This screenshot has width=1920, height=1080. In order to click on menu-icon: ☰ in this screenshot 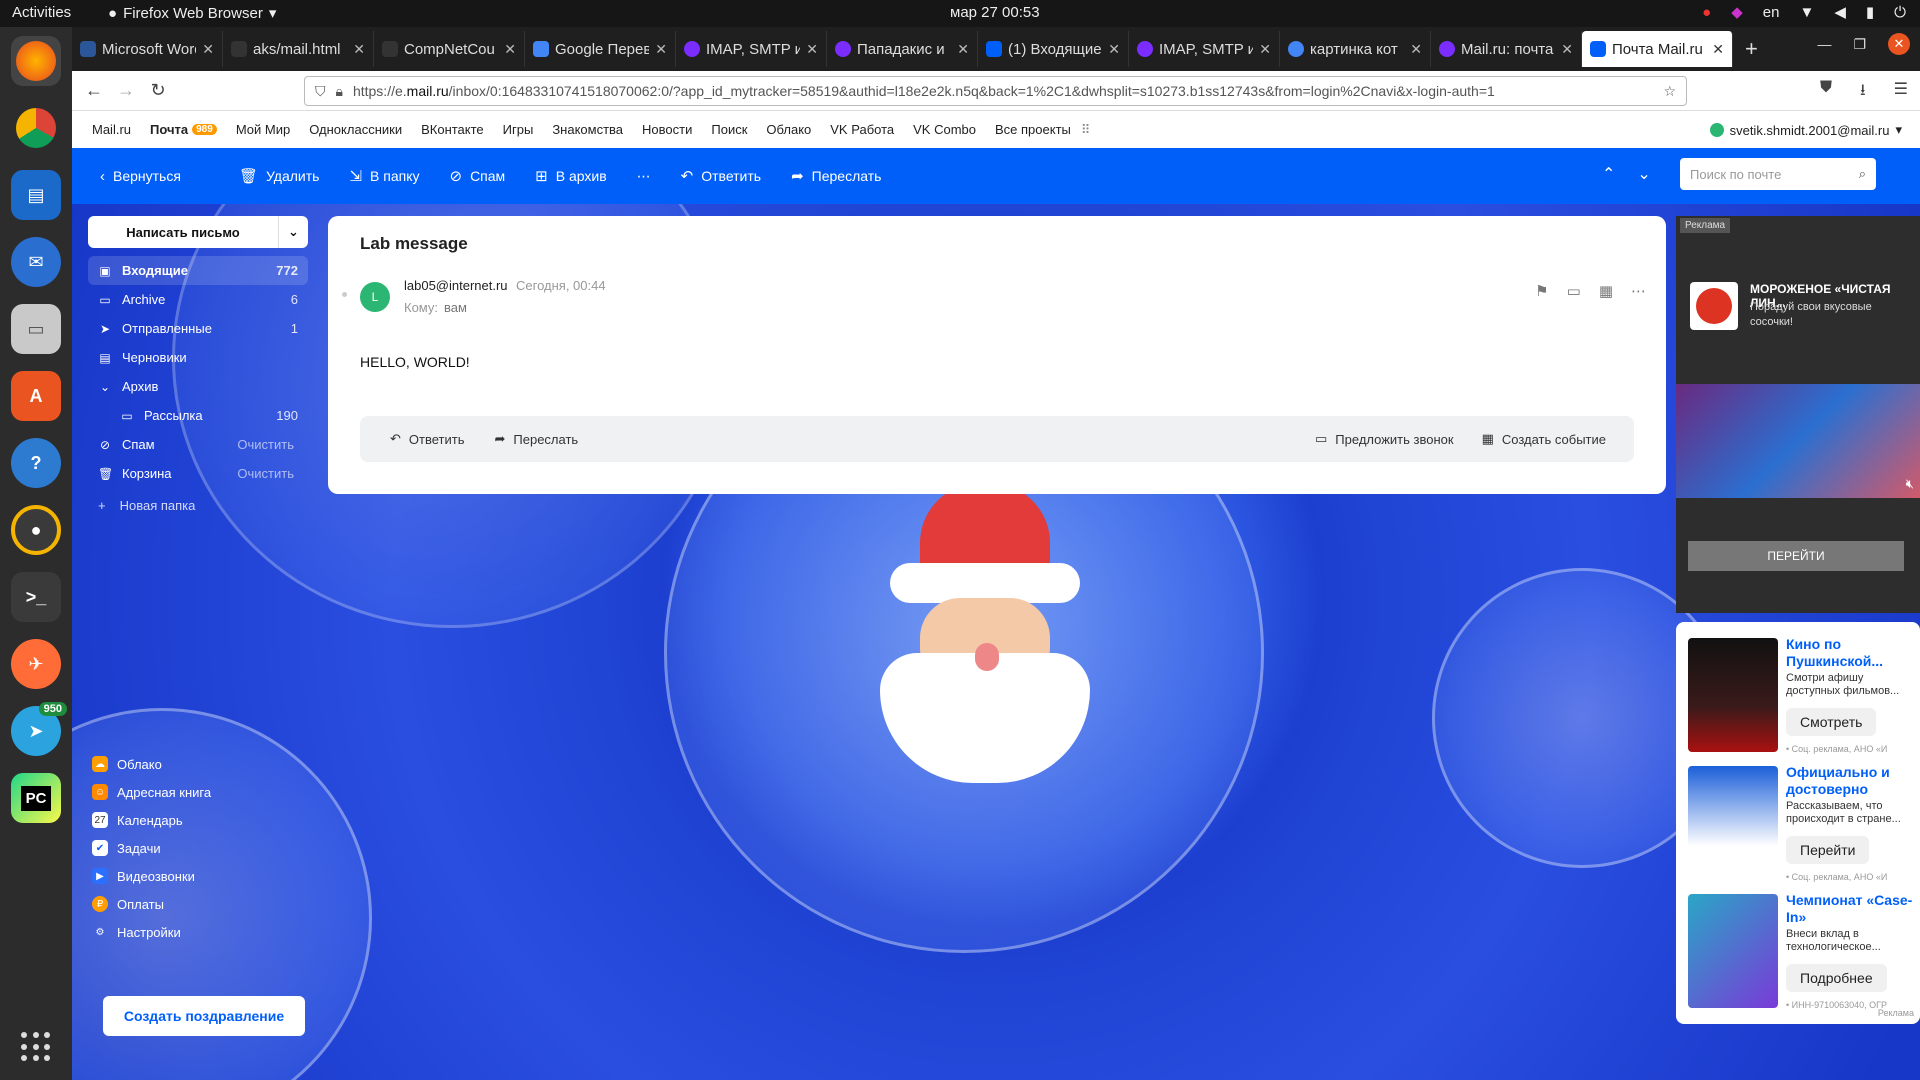, I will do `click(1901, 92)`.